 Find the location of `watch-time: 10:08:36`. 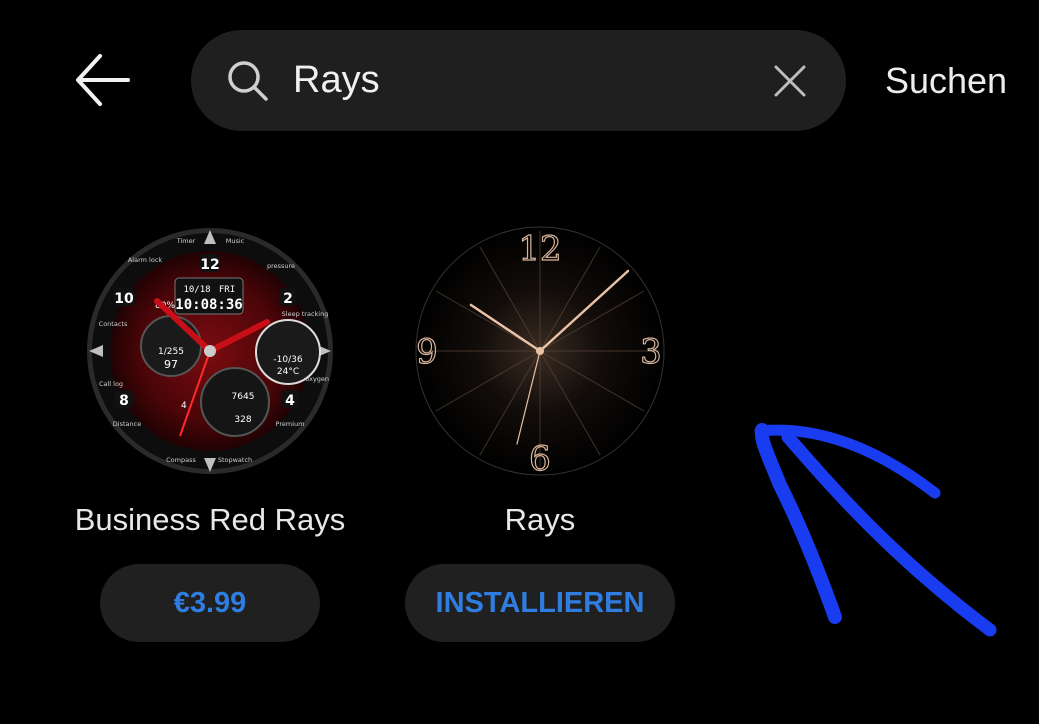

watch-time: 10:08:36 is located at coordinates (208, 305).